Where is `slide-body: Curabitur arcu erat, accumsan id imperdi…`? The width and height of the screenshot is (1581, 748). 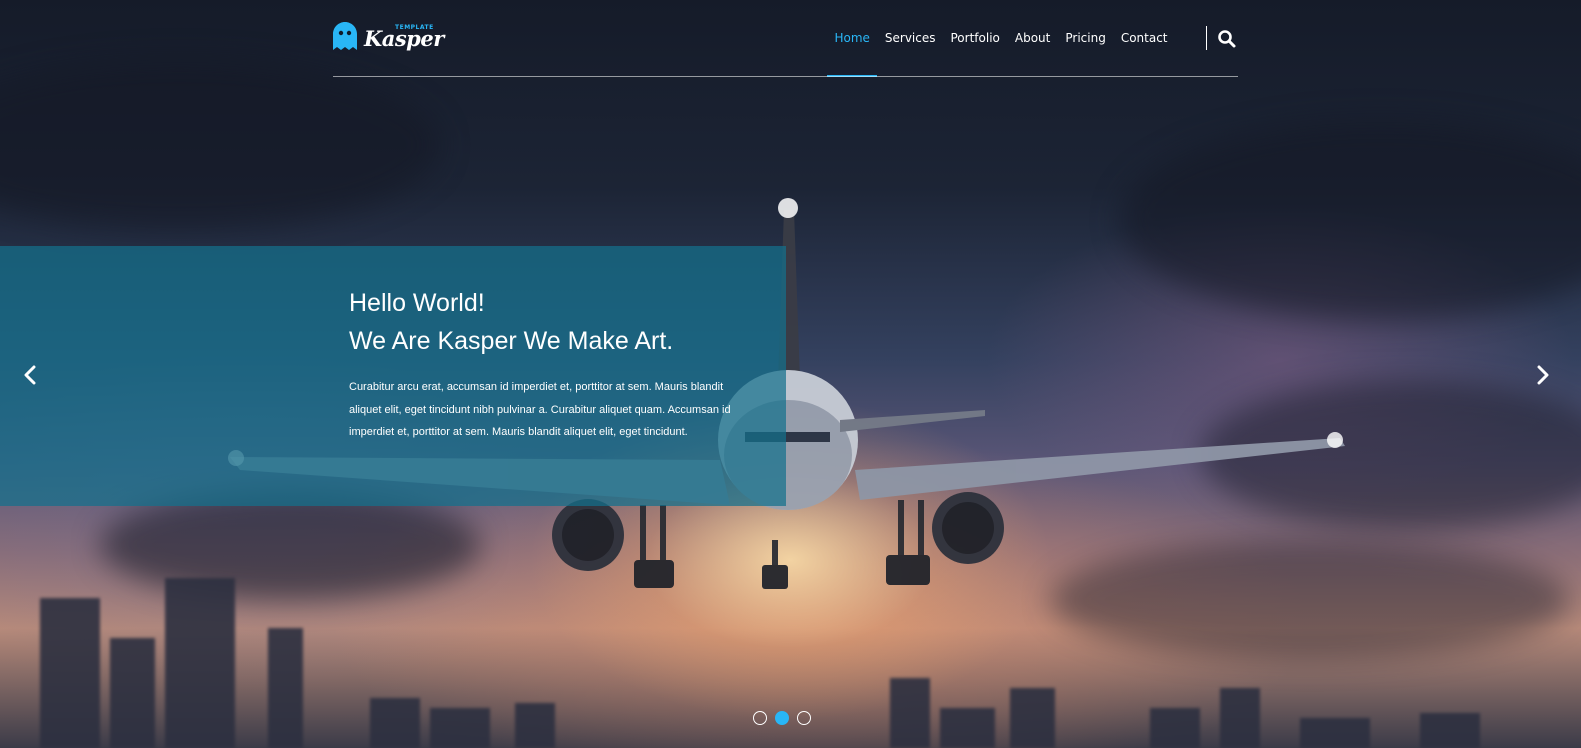 slide-body: Curabitur arcu erat, accumsan id imperdi… is located at coordinates (540, 409).